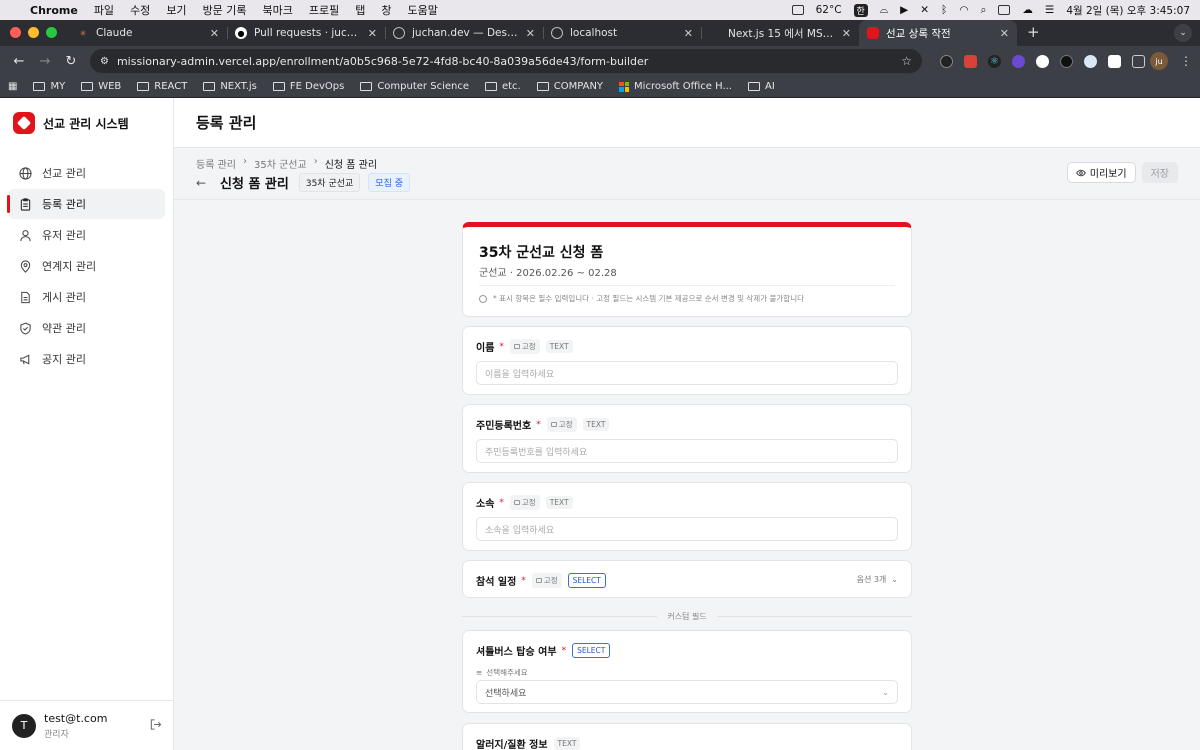  What do you see at coordinates (687, 451) in the screenshot?
I see `rrn-input: 주민등록번호를 입력하세요` at bounding box center [687, 451].